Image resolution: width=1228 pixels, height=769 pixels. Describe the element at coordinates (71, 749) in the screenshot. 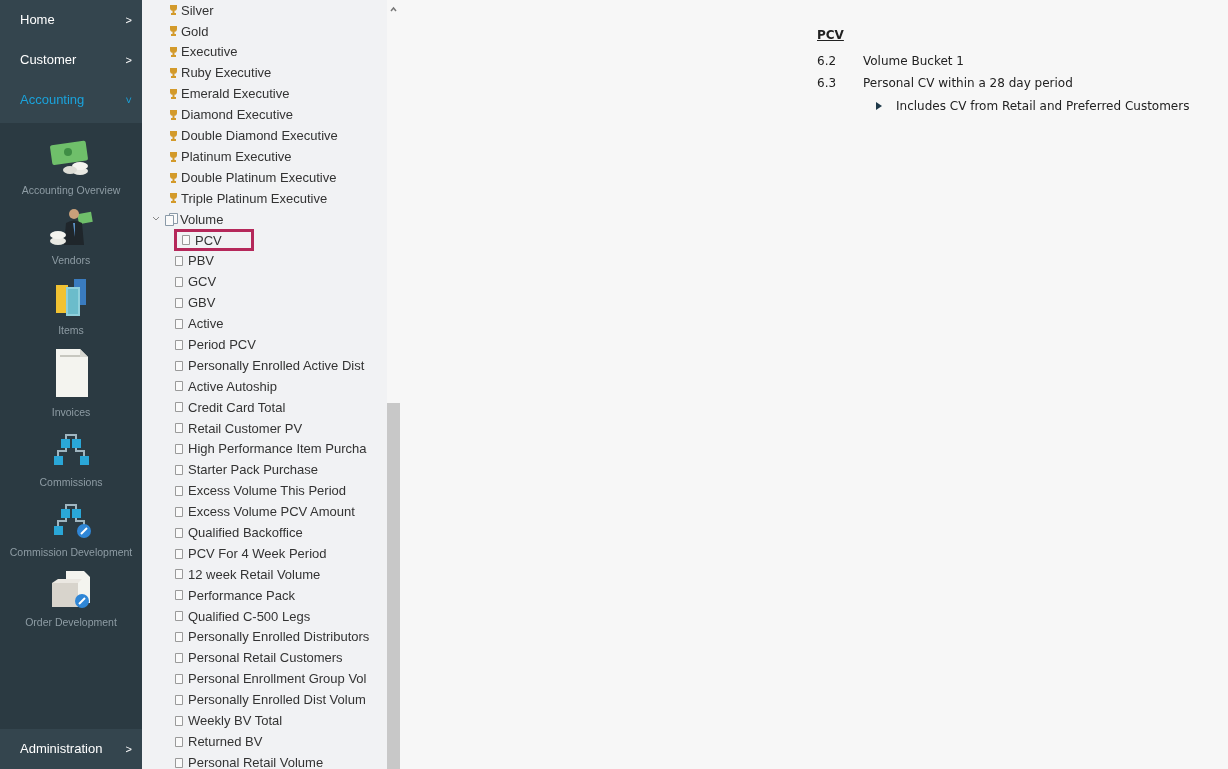

I see `nav-menu-item: Administration >` at that location.